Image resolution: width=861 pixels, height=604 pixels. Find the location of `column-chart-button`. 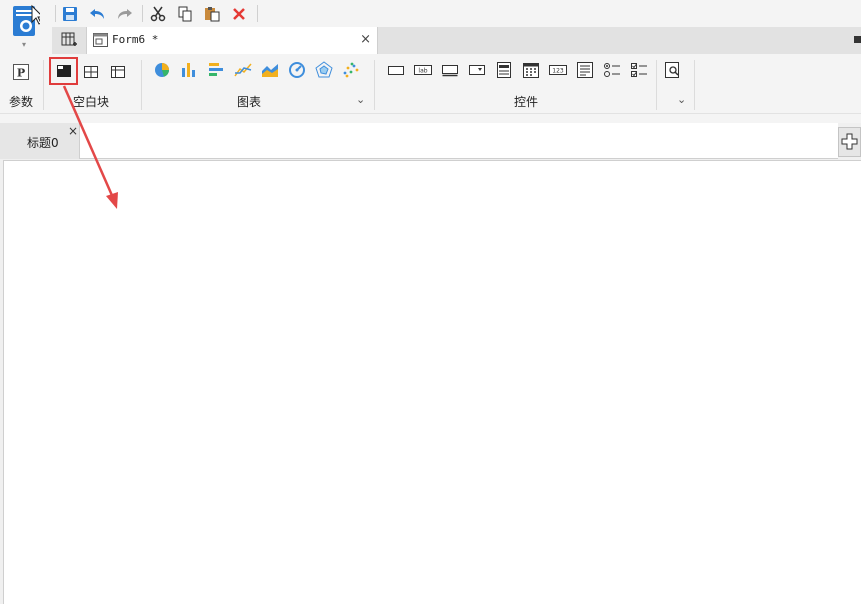

column-chart-button is located at coordinates (189, 70).